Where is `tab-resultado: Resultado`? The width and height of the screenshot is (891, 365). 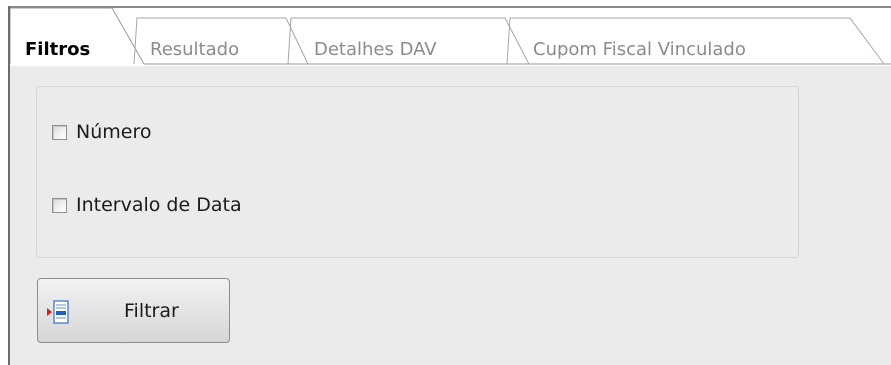 tab-resultado: Resultado is located at coordinates (194, 50).